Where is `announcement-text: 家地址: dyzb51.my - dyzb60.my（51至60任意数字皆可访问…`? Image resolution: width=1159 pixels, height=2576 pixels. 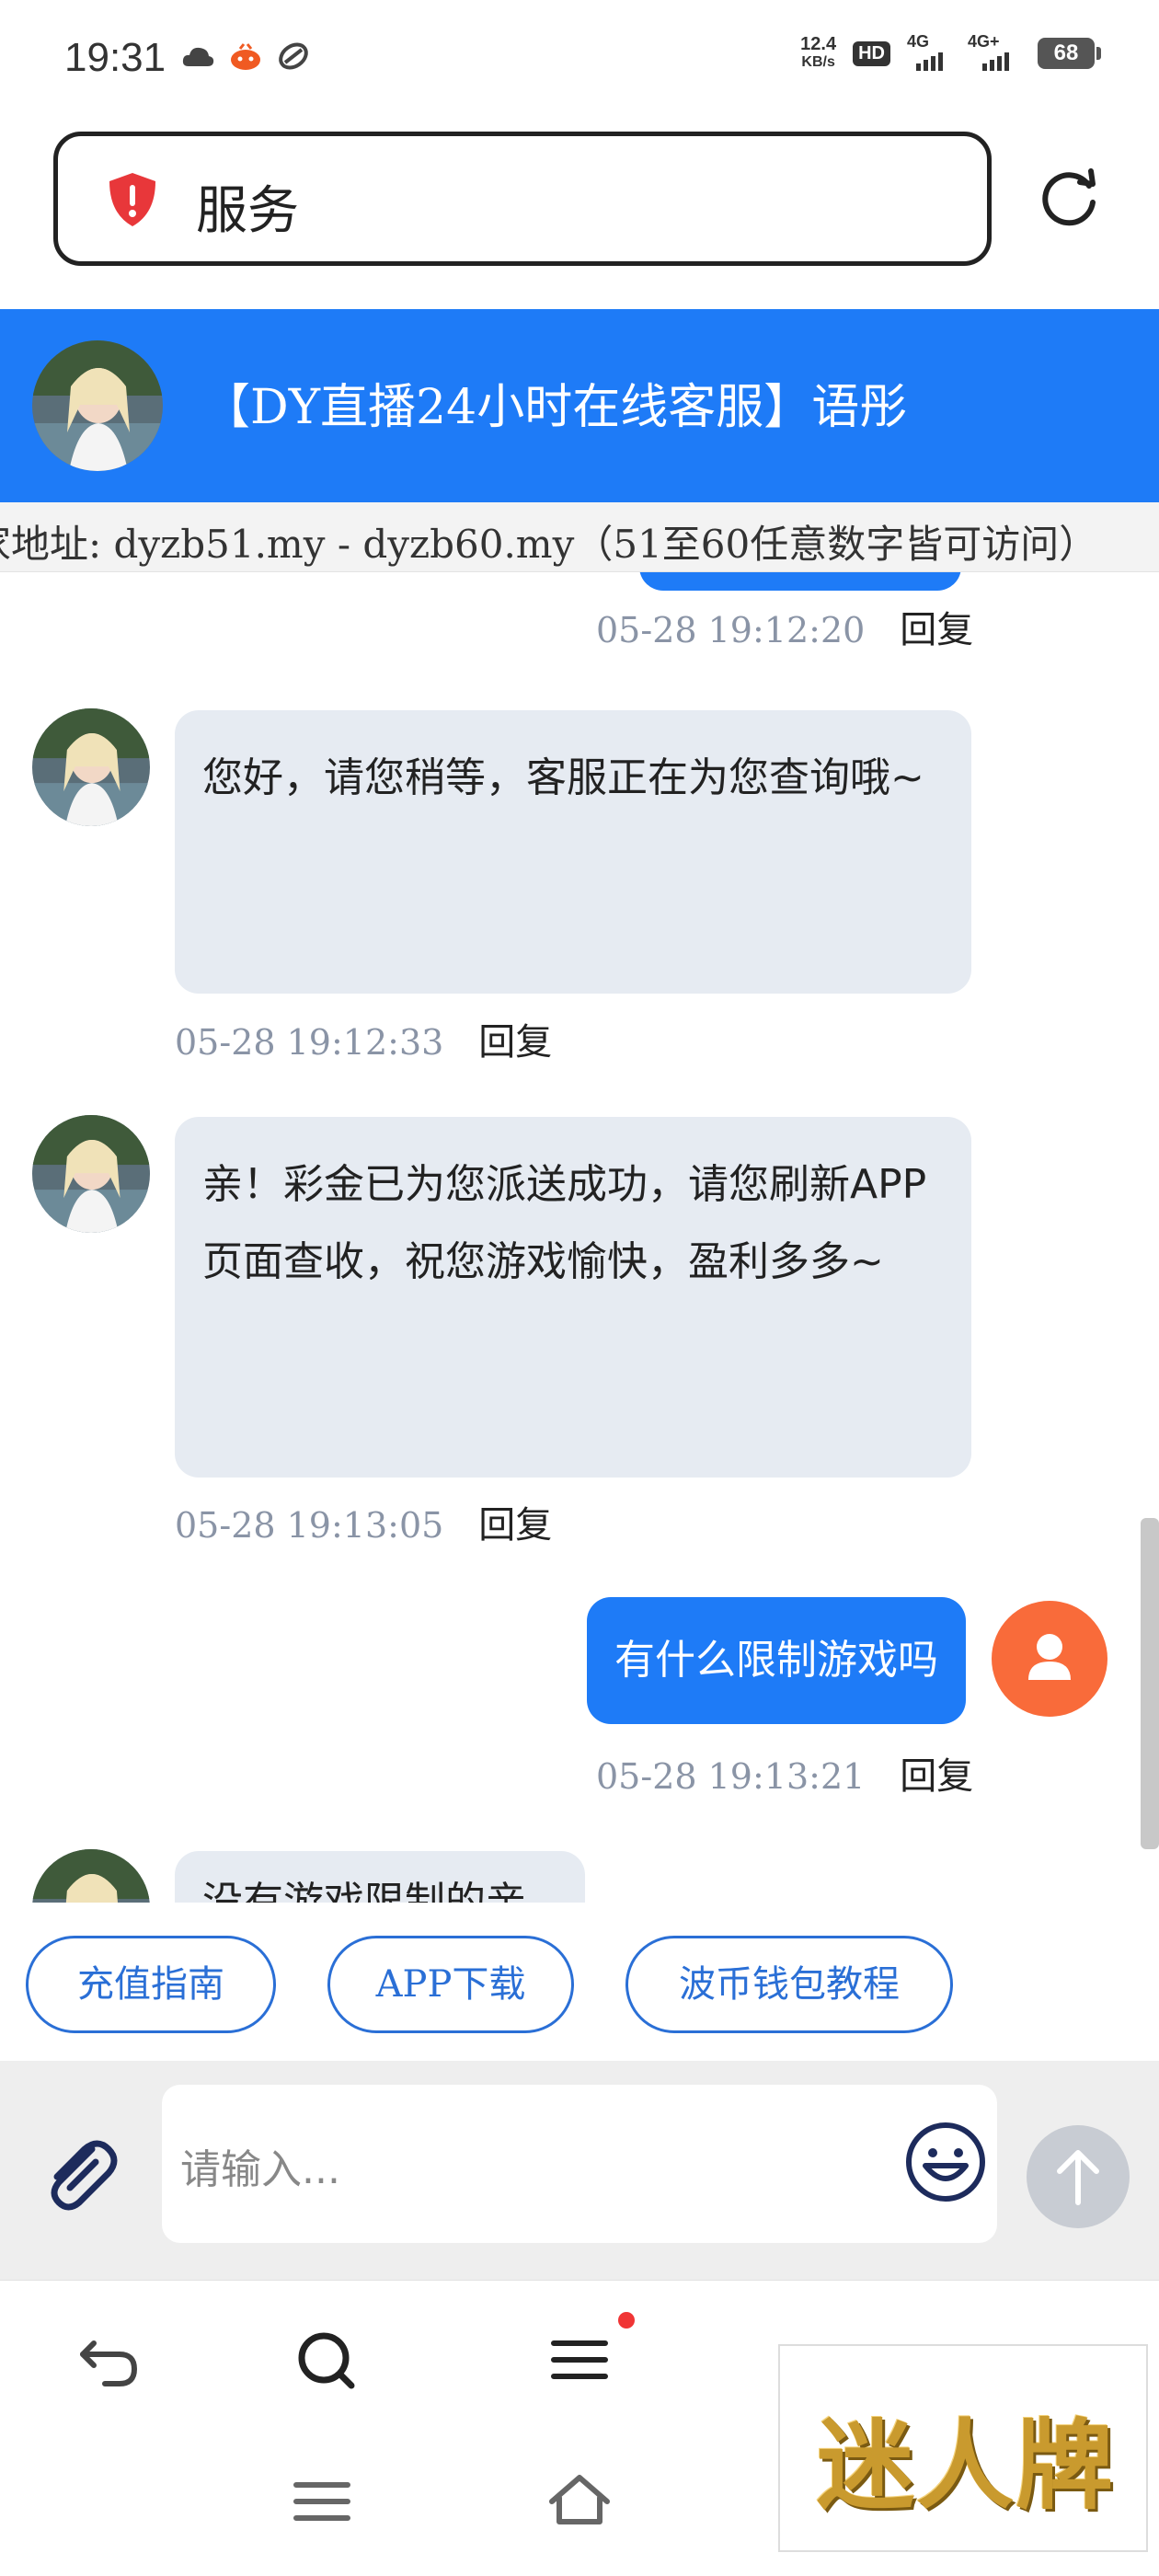 announcement-text: 家地址: dyzb51.my - dyzb60.my（51至60任意数字皆可访问… is located at coordinates (549, 544).